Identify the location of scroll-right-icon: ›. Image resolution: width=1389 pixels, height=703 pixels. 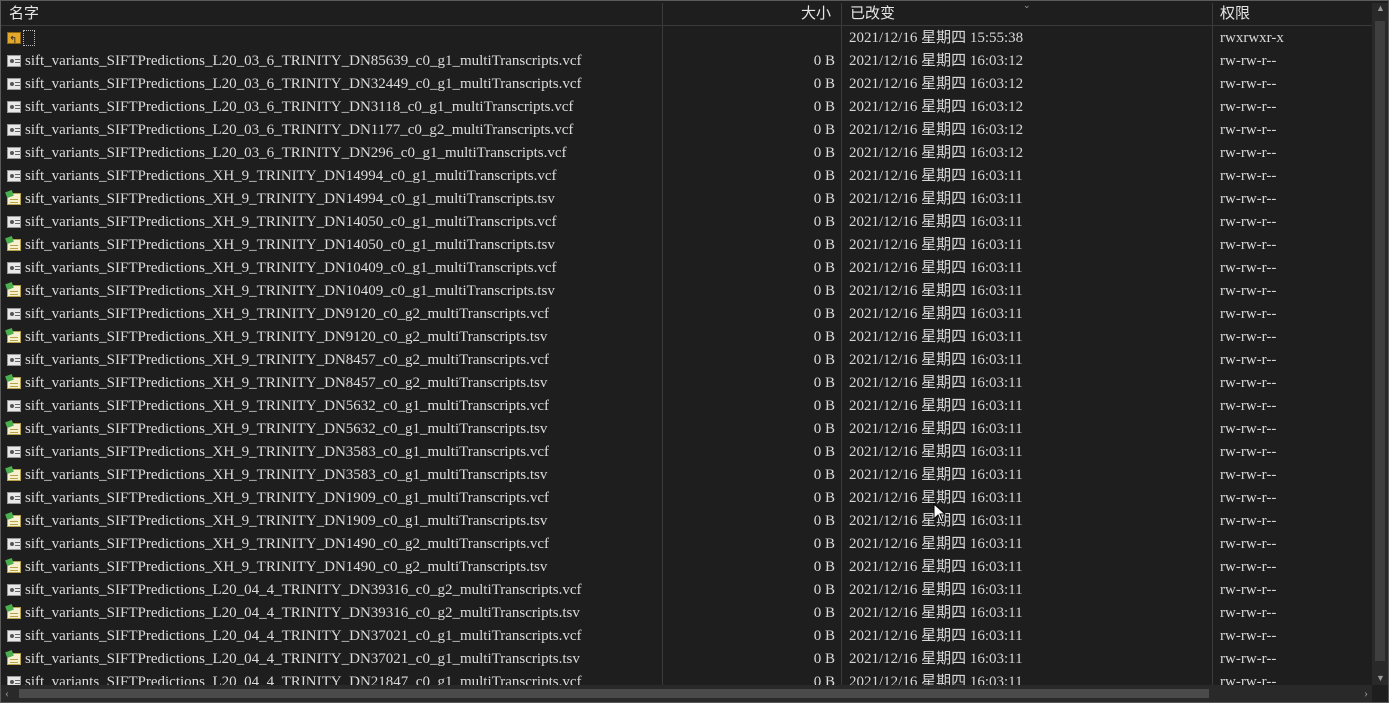
(1366, 693).